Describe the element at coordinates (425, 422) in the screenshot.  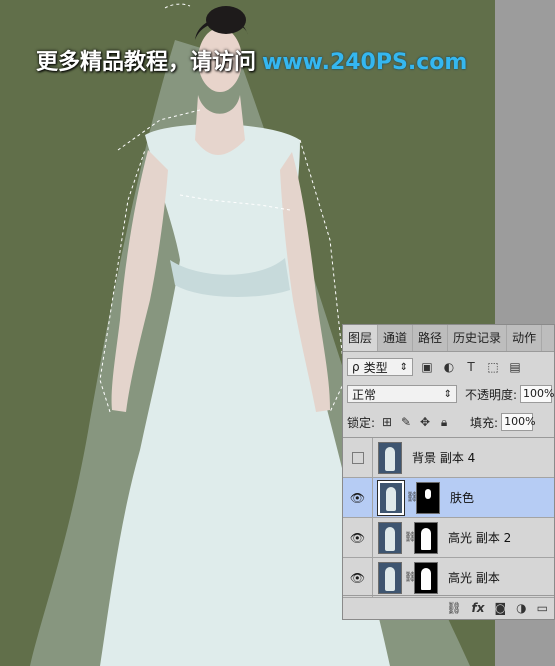
I see `lock-position-icon: ✥` at that location.